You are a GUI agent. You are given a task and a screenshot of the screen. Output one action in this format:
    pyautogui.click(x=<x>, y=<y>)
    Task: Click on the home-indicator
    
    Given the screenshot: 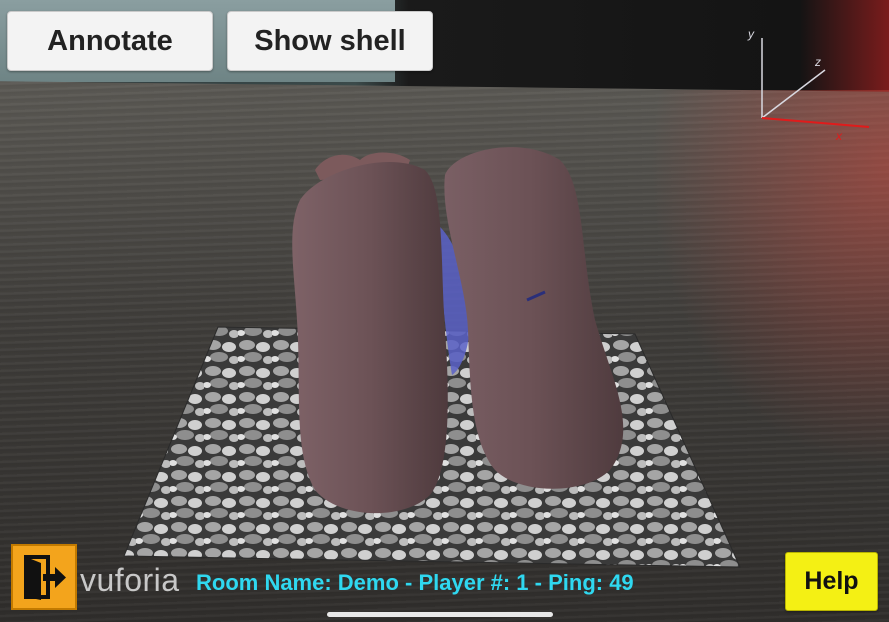 What is the action you would take?
    pyautogui.click(x=440, y=614)
    